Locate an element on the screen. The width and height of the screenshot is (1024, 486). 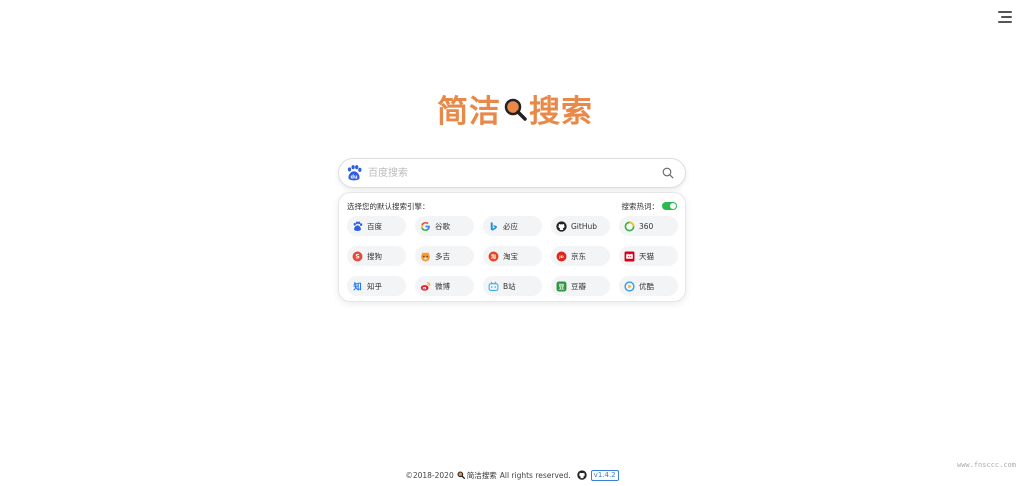
engine-item-baidu: 百度 is located at coordinates (376, 226).